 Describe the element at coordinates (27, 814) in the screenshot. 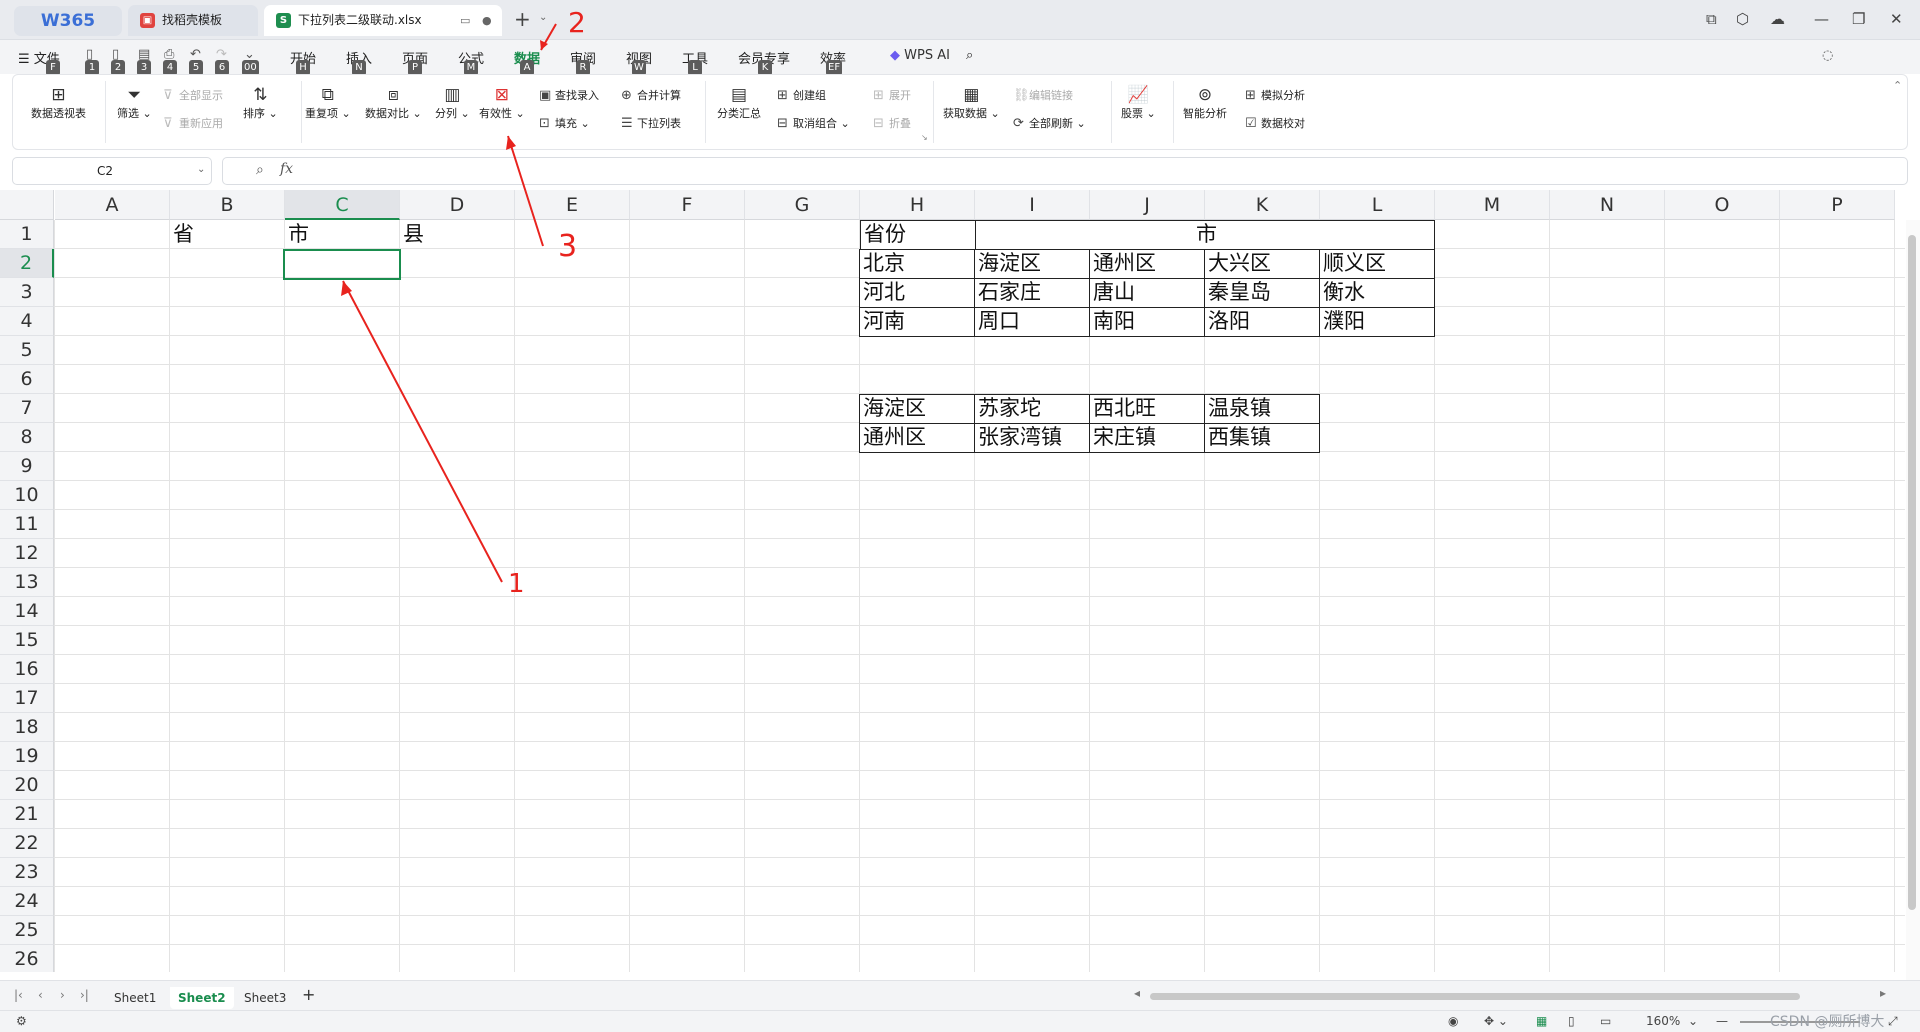

I see `row-header-21: 21` at that location.